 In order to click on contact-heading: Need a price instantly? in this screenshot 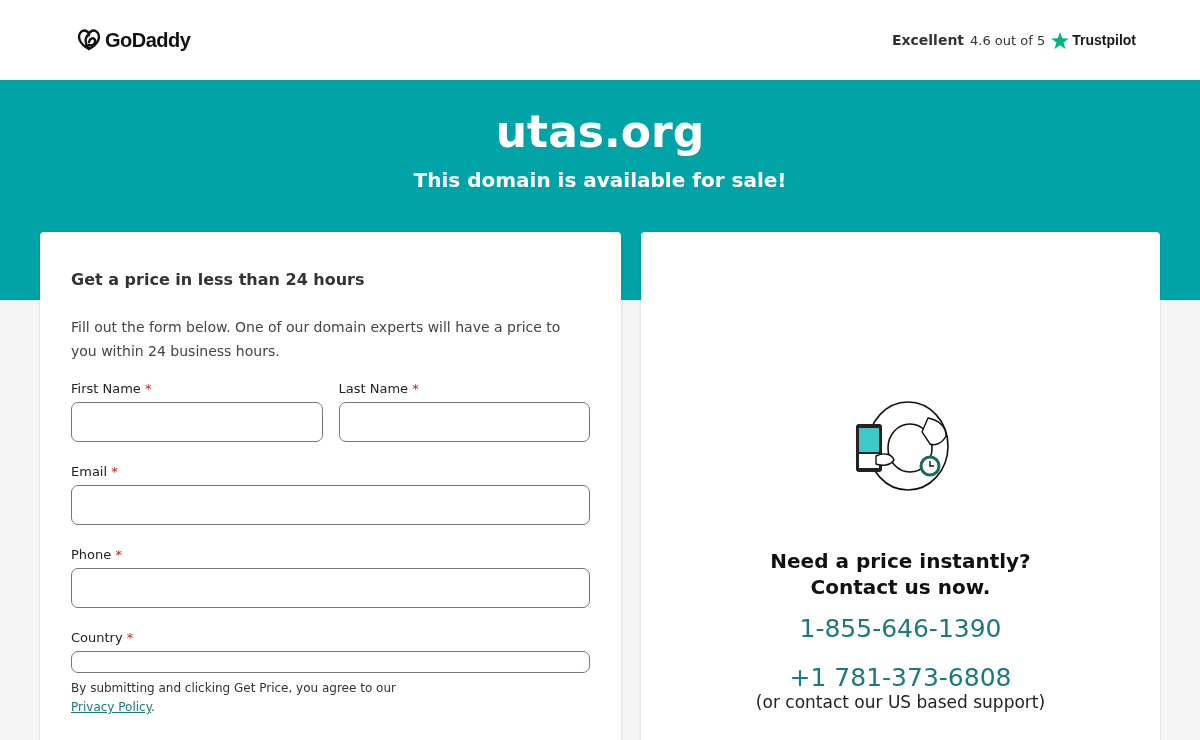, I will do `click(900, 561)`.